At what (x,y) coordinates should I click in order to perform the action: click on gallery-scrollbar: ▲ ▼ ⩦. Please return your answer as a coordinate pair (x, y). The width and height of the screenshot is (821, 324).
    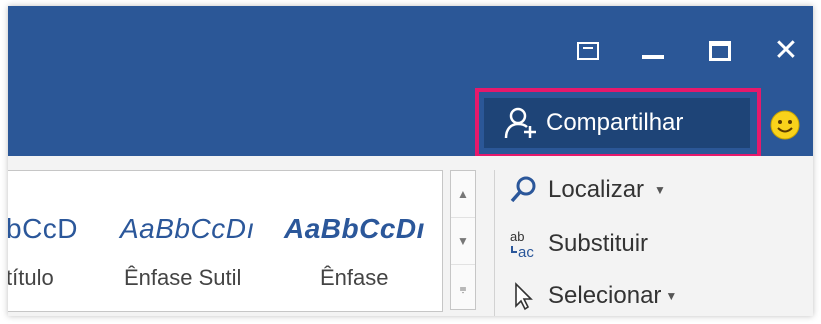
    Looking at the image, I should click on (463, 240).